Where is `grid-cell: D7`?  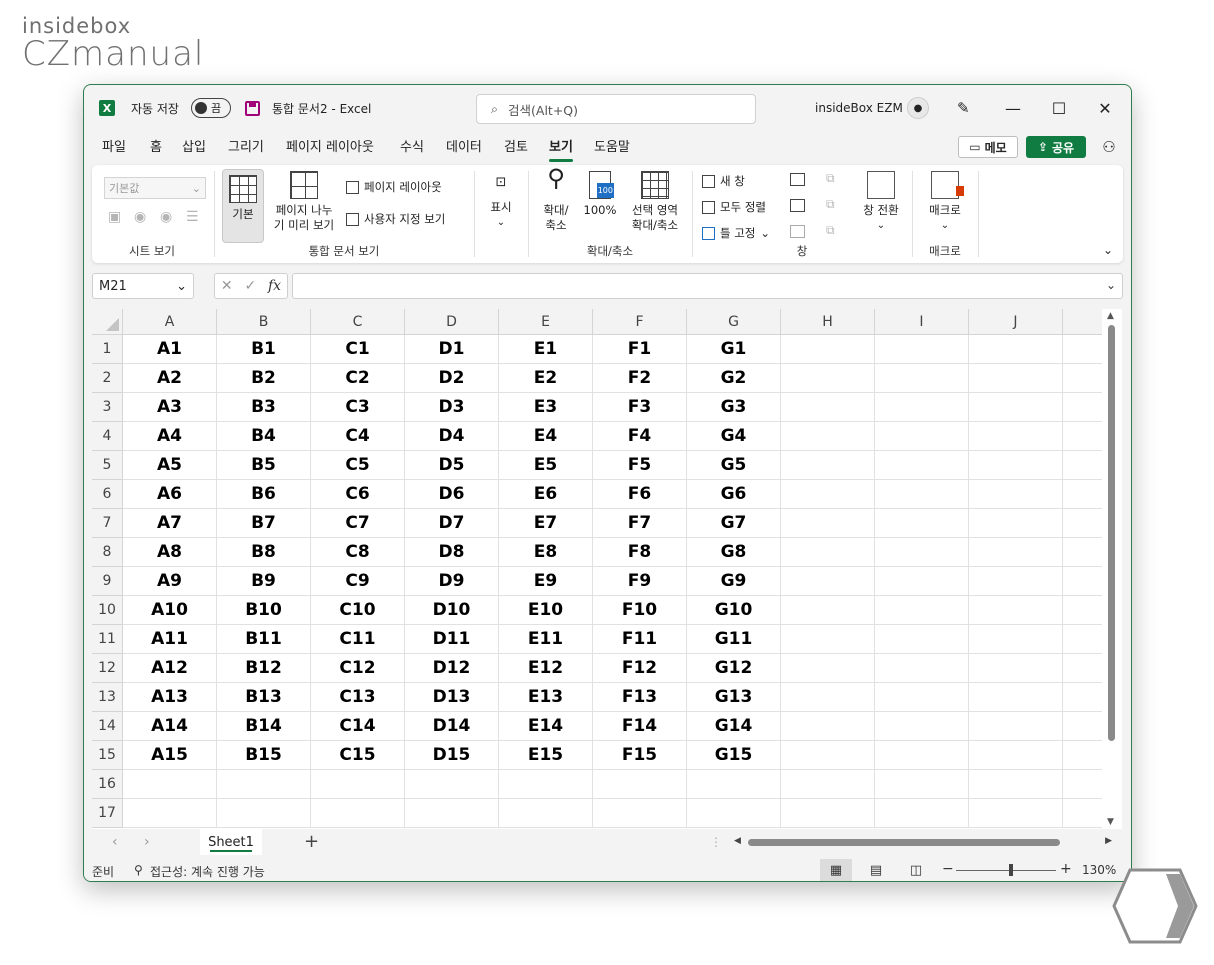
grid-cell: D7 is located at coordinates (452, 523).